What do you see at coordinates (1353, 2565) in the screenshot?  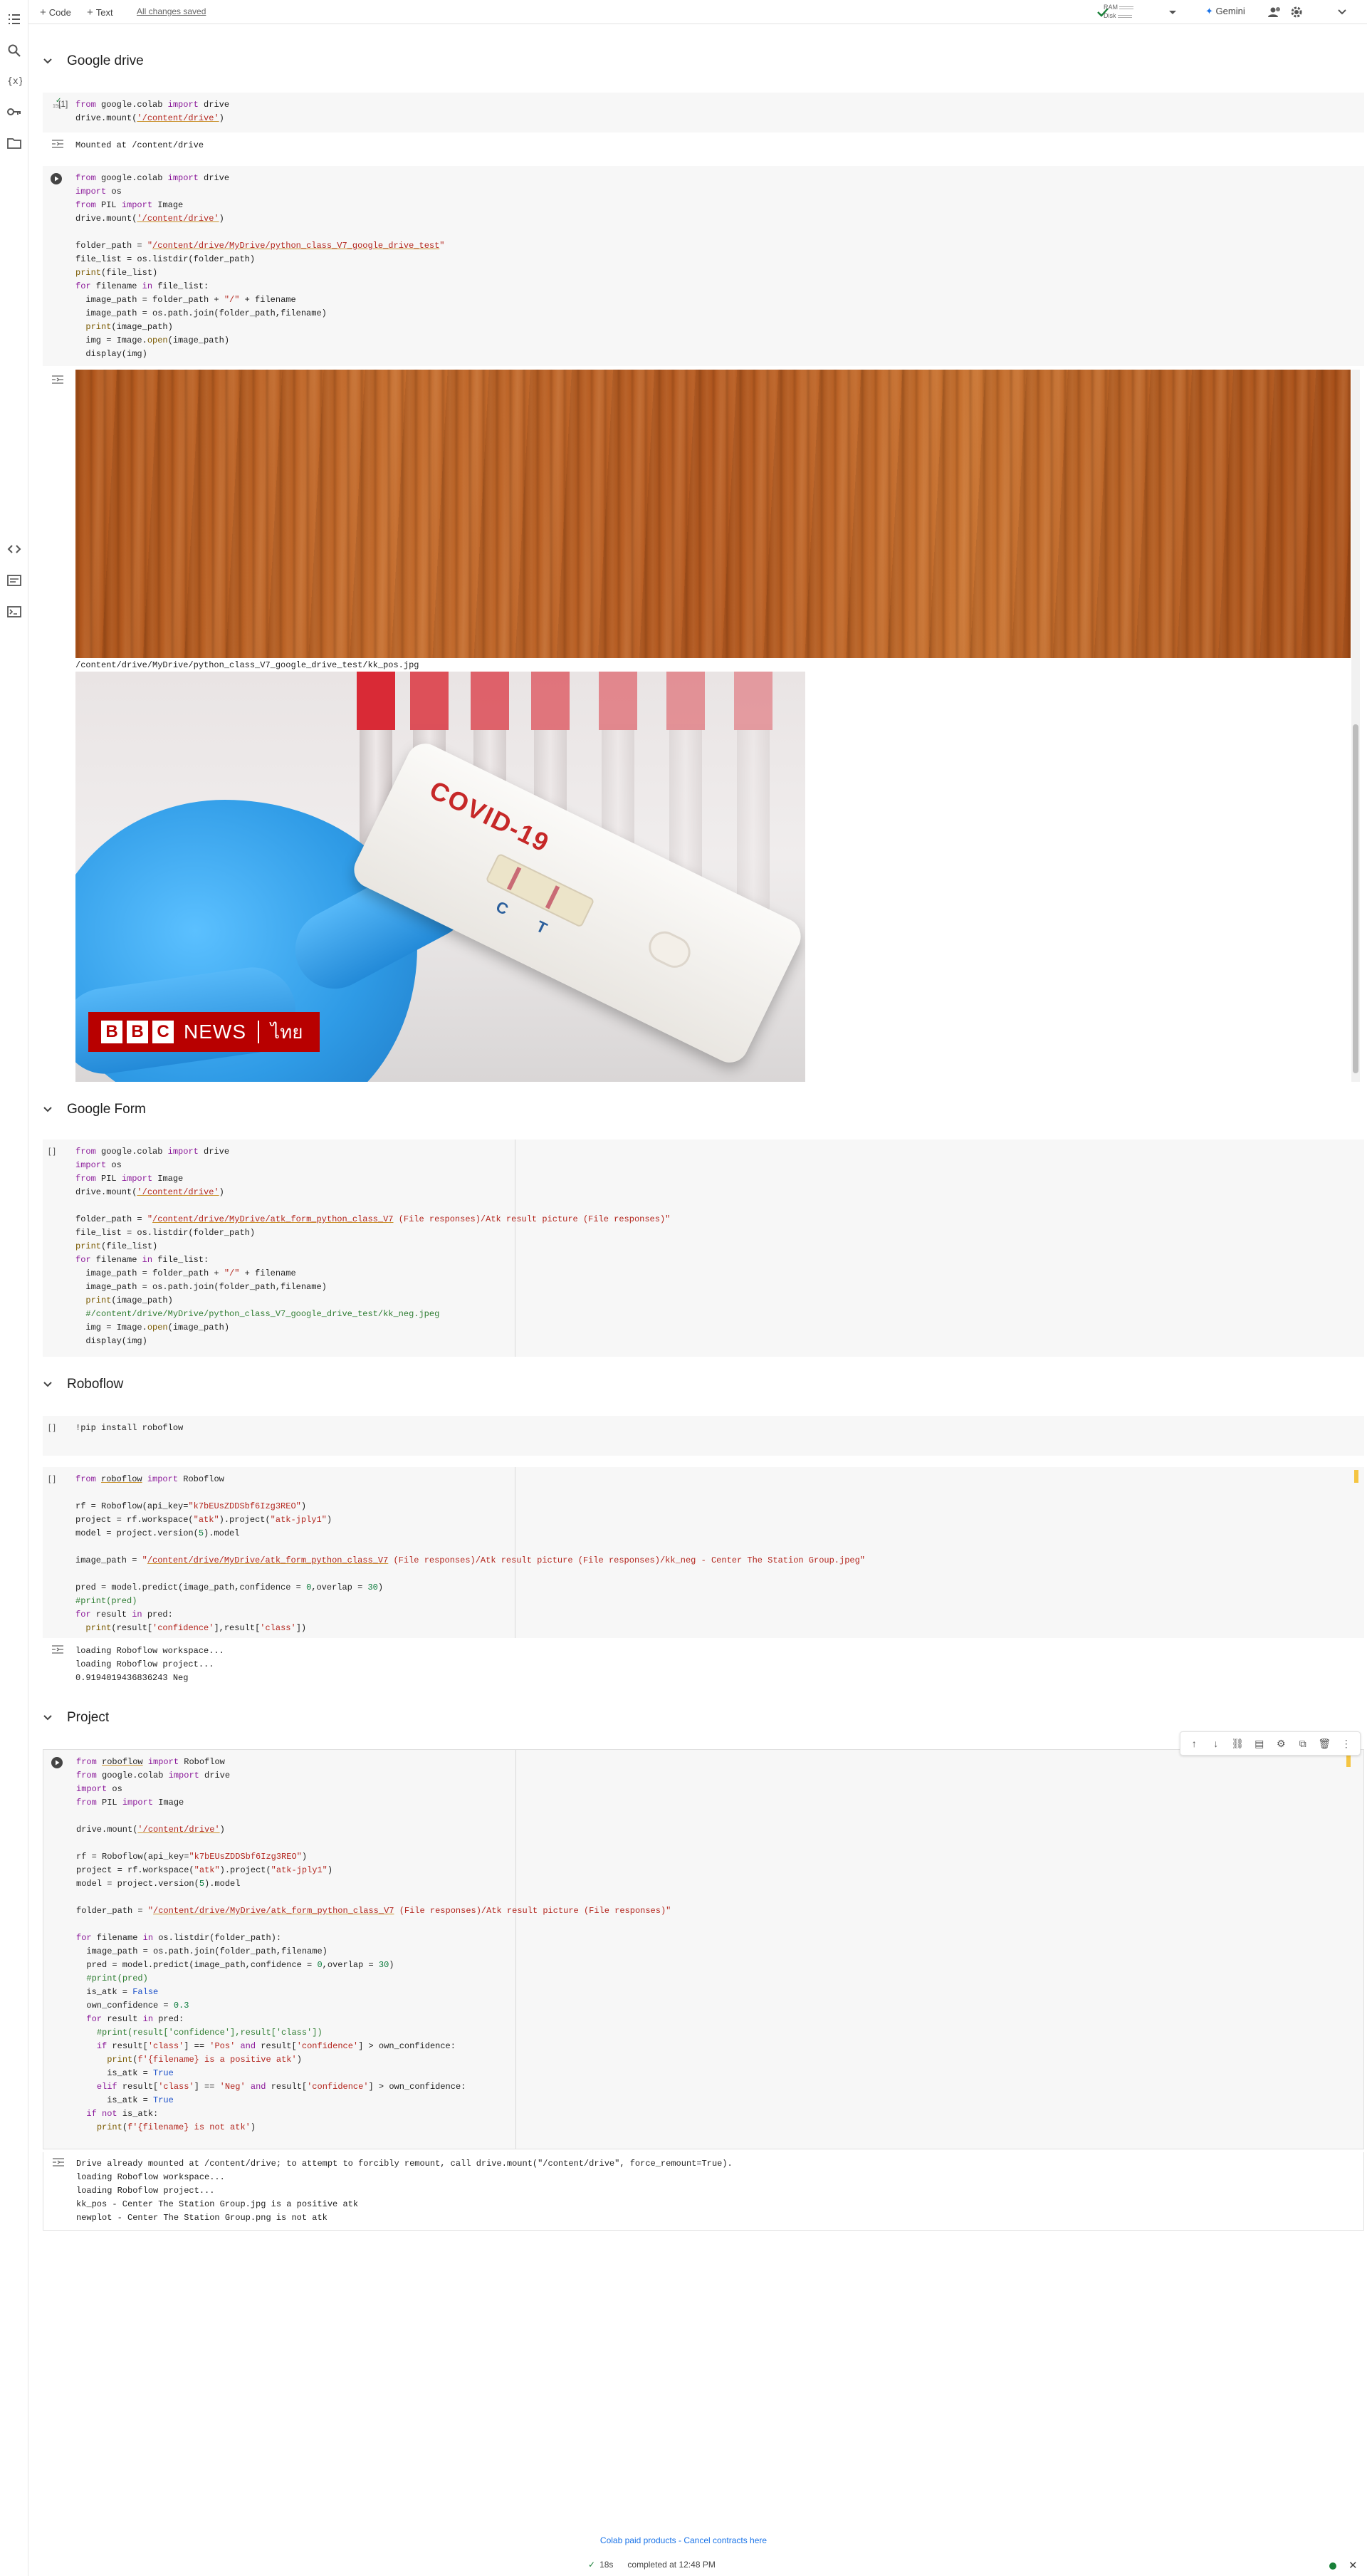 I see `close-icon: ✕` at bounding box center [1353, 2565].